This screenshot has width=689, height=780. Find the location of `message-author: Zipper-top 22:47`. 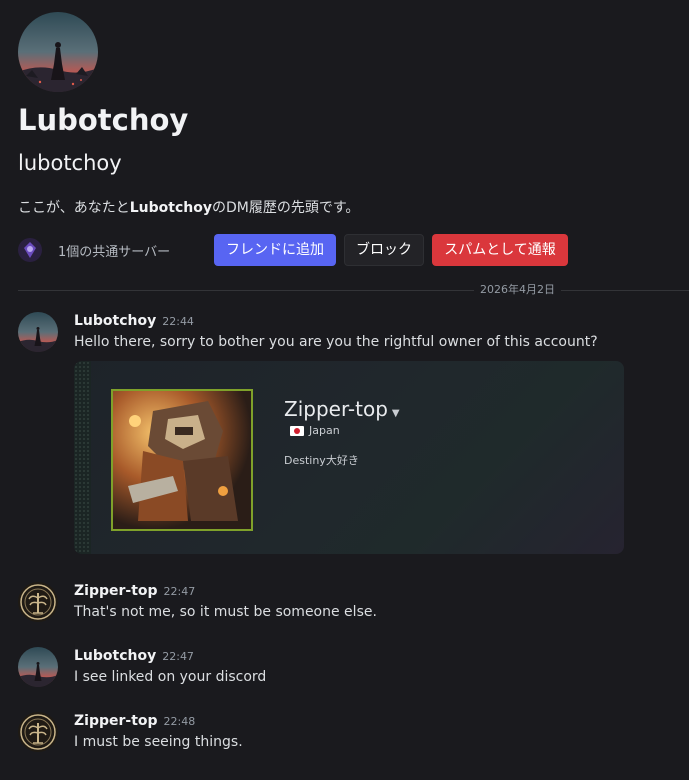

message-author: Zipper-top 22:47 is located at coordinates (134, 591).